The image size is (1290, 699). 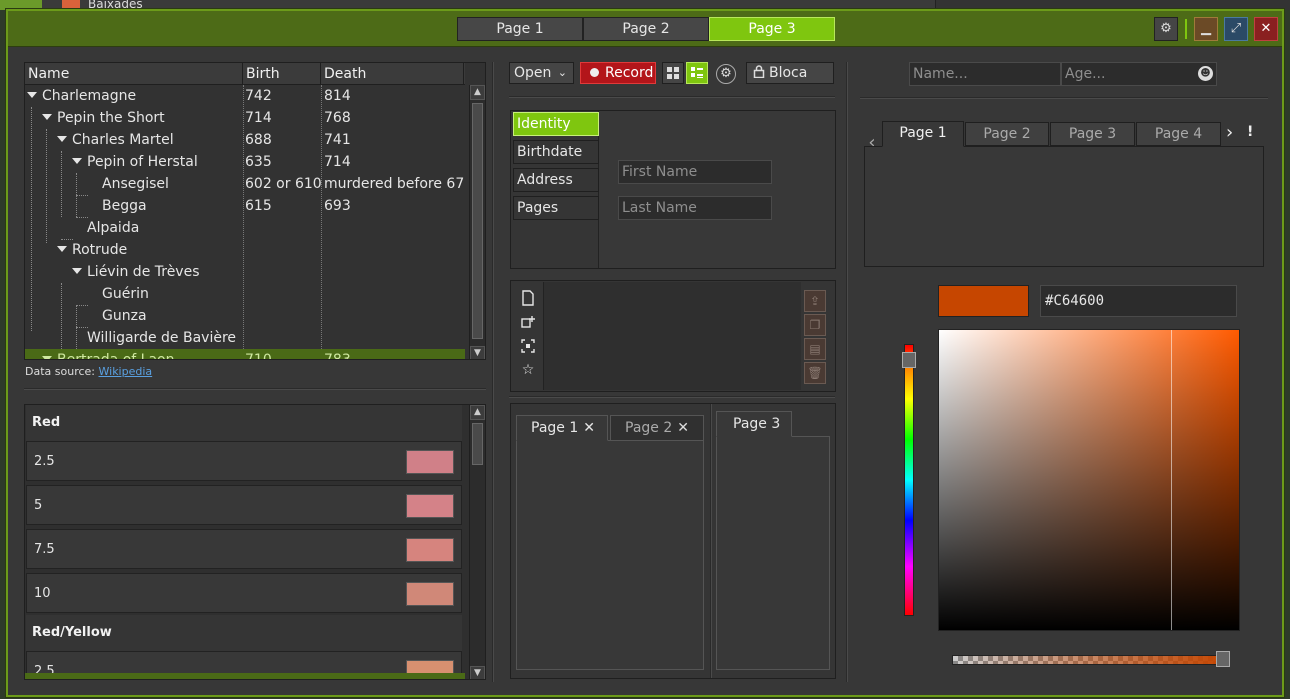 What do you see at coordinates (245, 140) in the screenshot?
I see `tree-row: Charles Martel 688 741` at bounding box center [245, 140].